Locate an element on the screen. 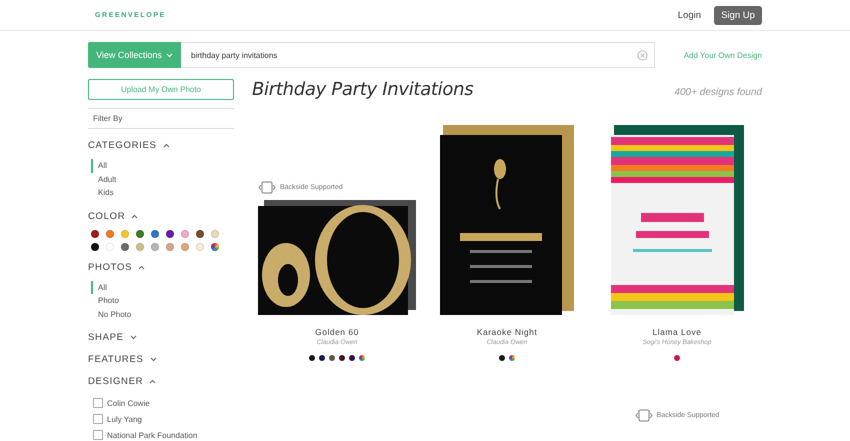 This screenshot has width=850, height=441. filter-section-header: PHOTOS is located at coordinates (161, 267).